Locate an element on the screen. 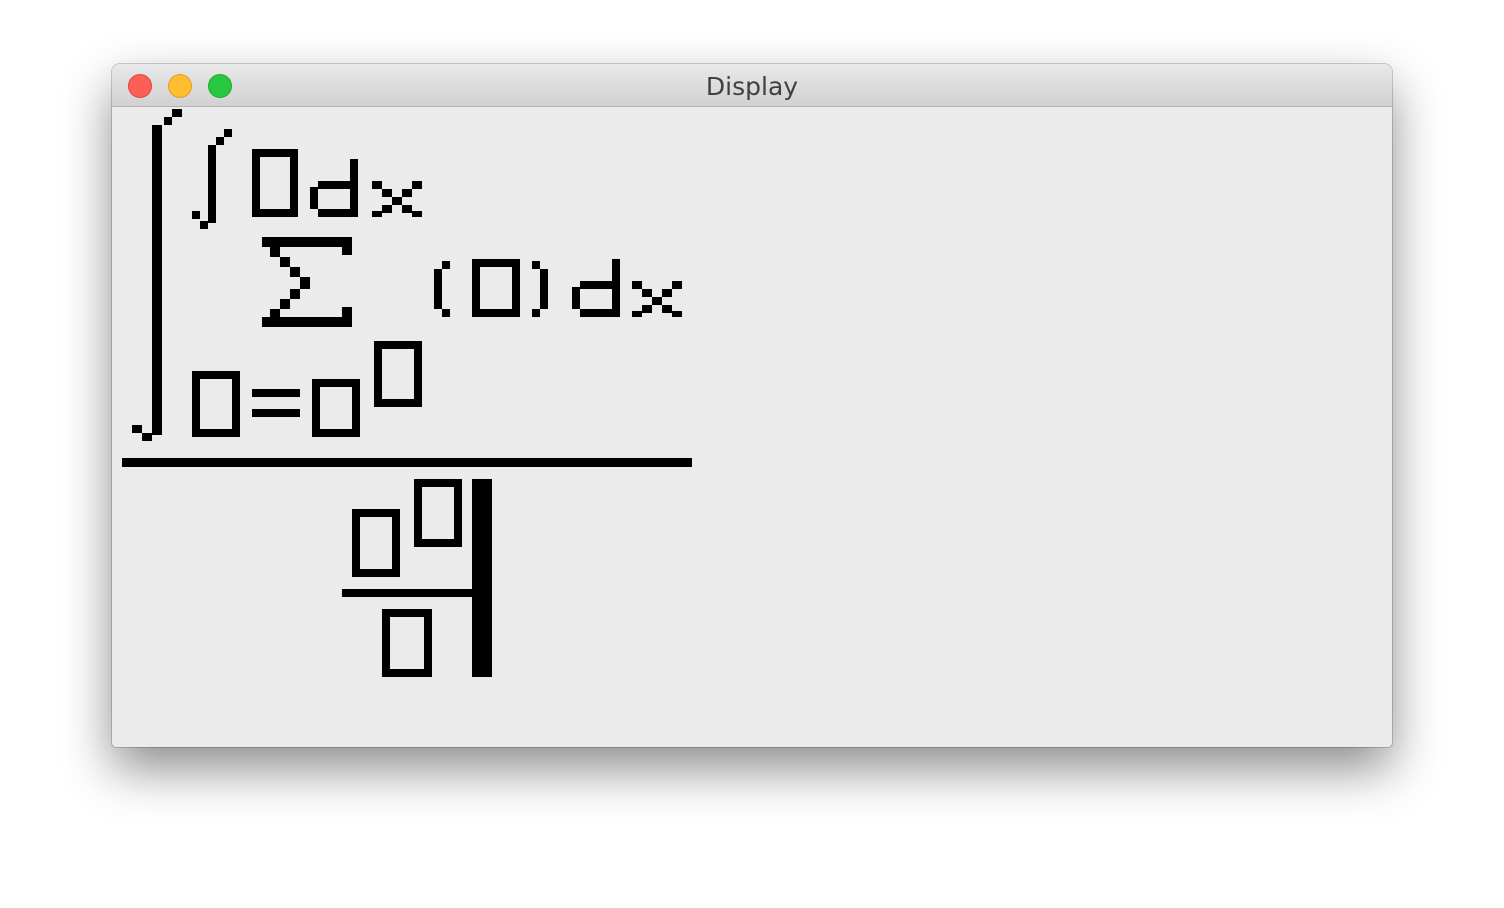 The height and width of the screenshot is (908, 1504). outer-integral-sign is located at coordinates (157, 275).